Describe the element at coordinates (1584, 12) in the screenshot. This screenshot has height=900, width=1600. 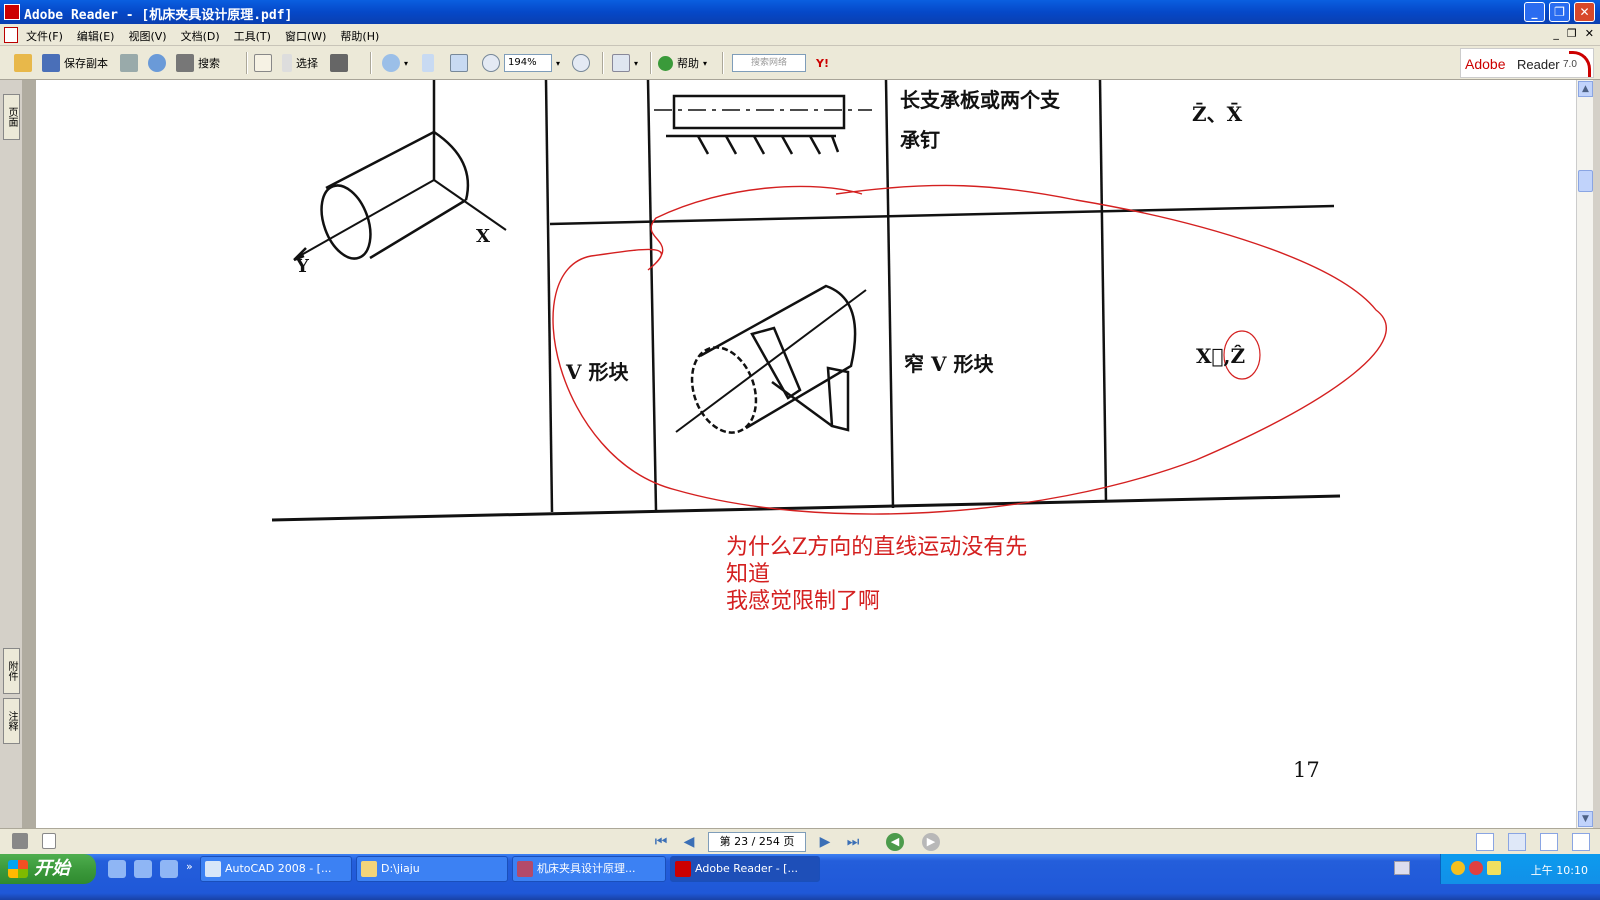
I see `close-button: ✕` at that location.